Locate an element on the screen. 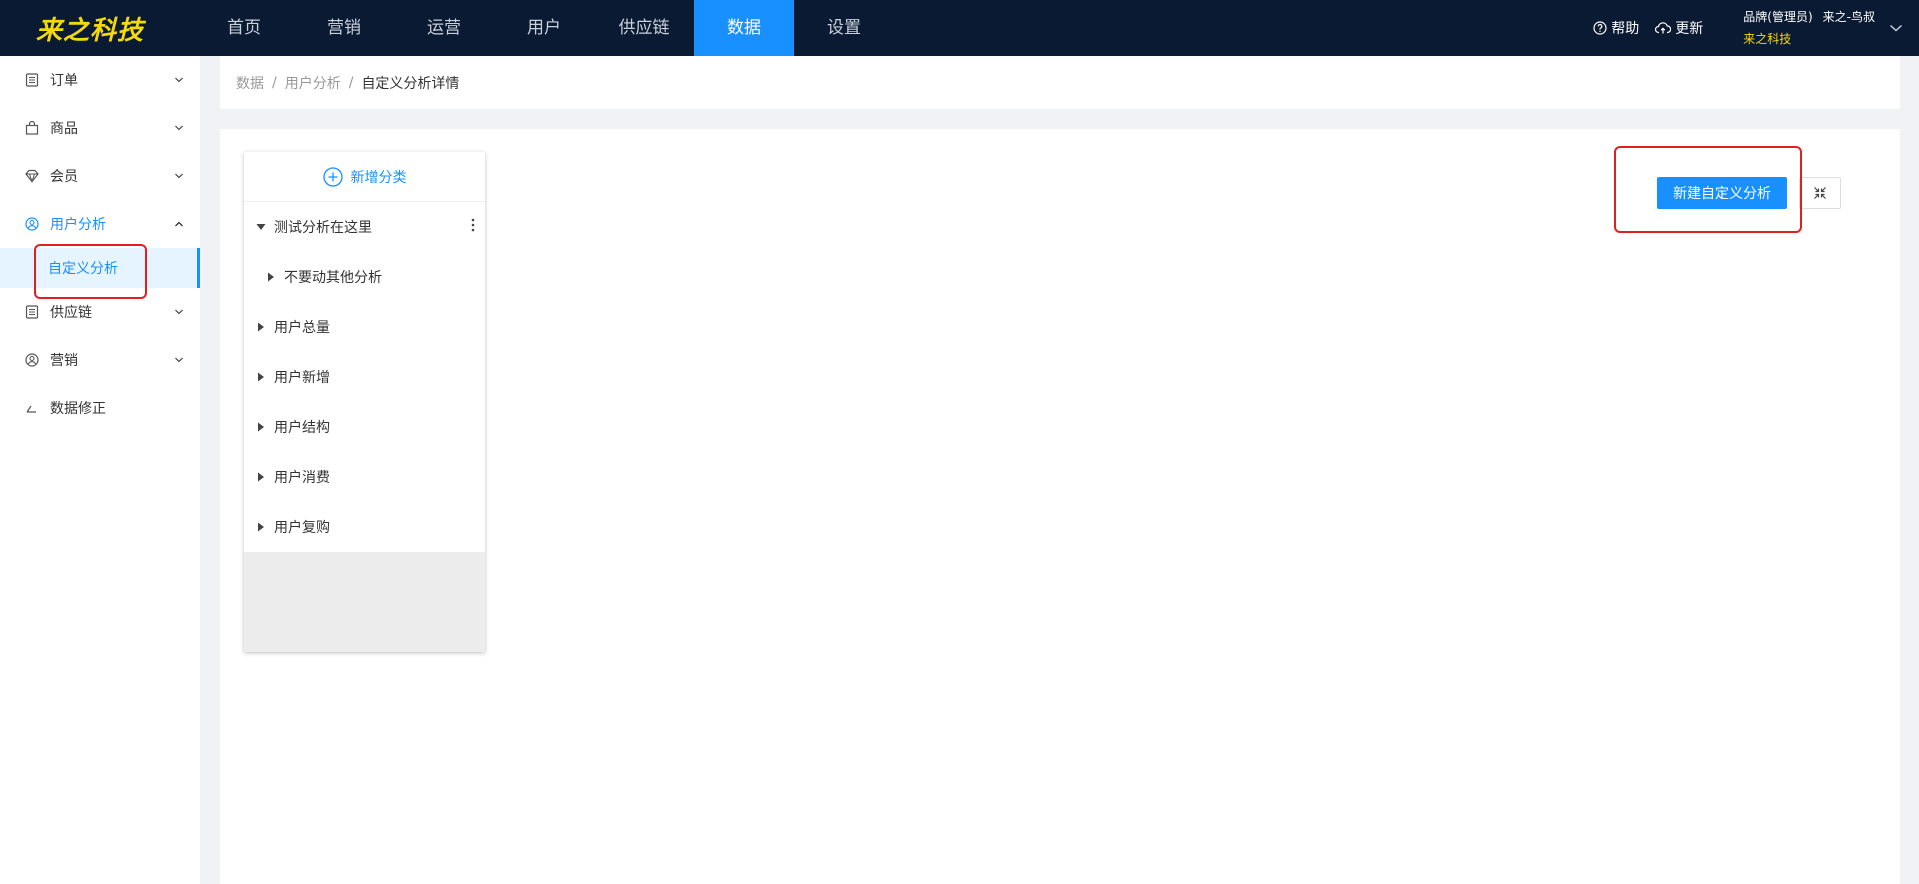 This screenshot has width=1919, height=884. breadcrumb: 数据 / 用户分析 / 自定义分析详情 is located at coordinates (1060, 82).